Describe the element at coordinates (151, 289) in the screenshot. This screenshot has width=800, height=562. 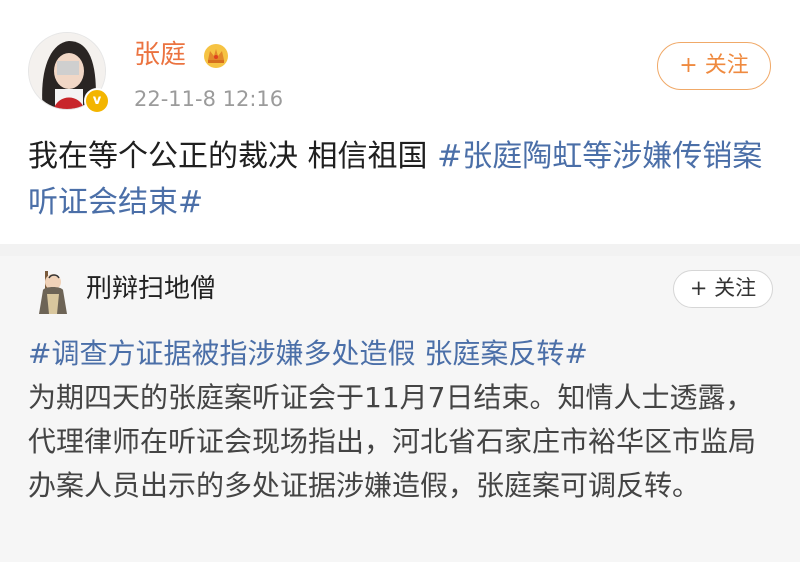
I see `repost-author-name: 刑辩扫地僧` at that location.